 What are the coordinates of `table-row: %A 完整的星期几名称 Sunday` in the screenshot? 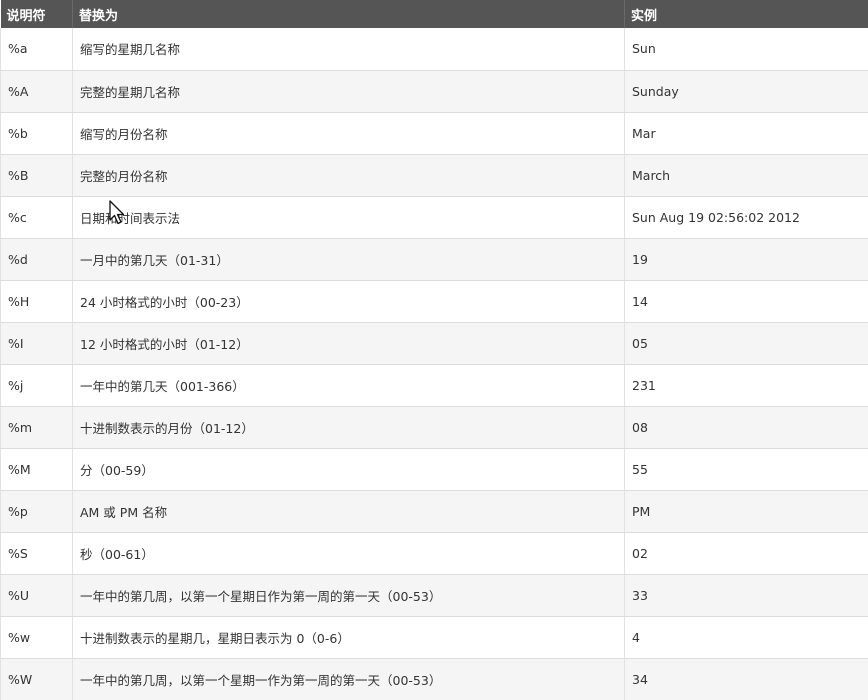 It's located at (434, 91).